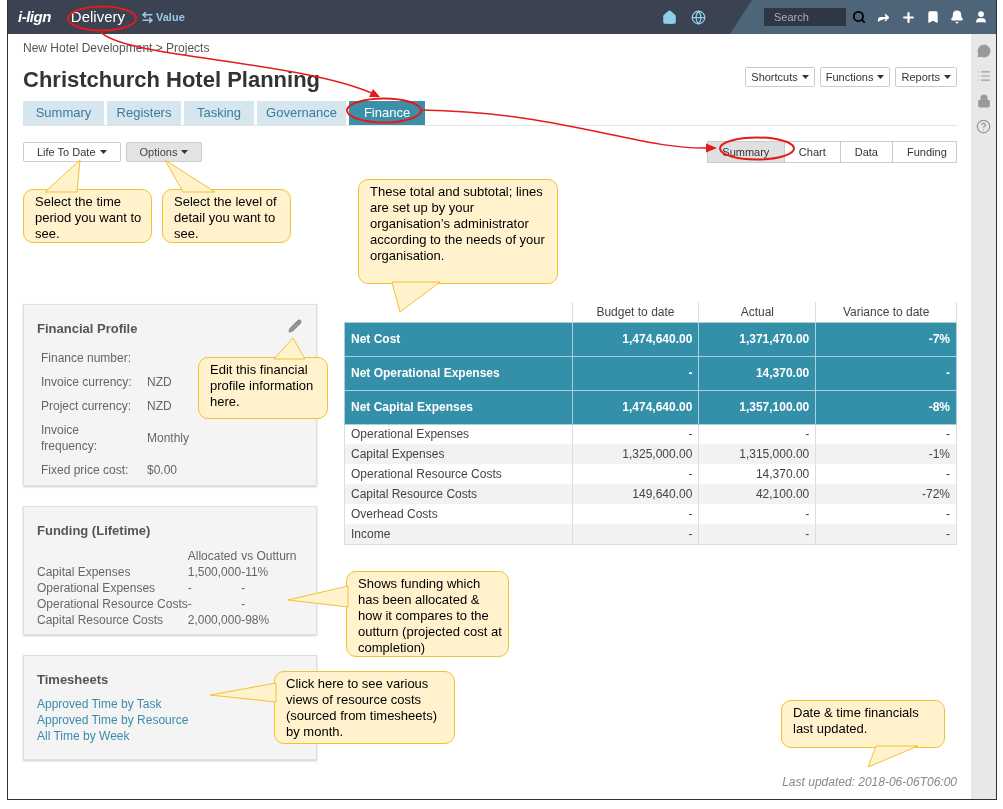  Describe the element at coordinates (147, 17) in the screenshot. I see `swap-icon` at that location.